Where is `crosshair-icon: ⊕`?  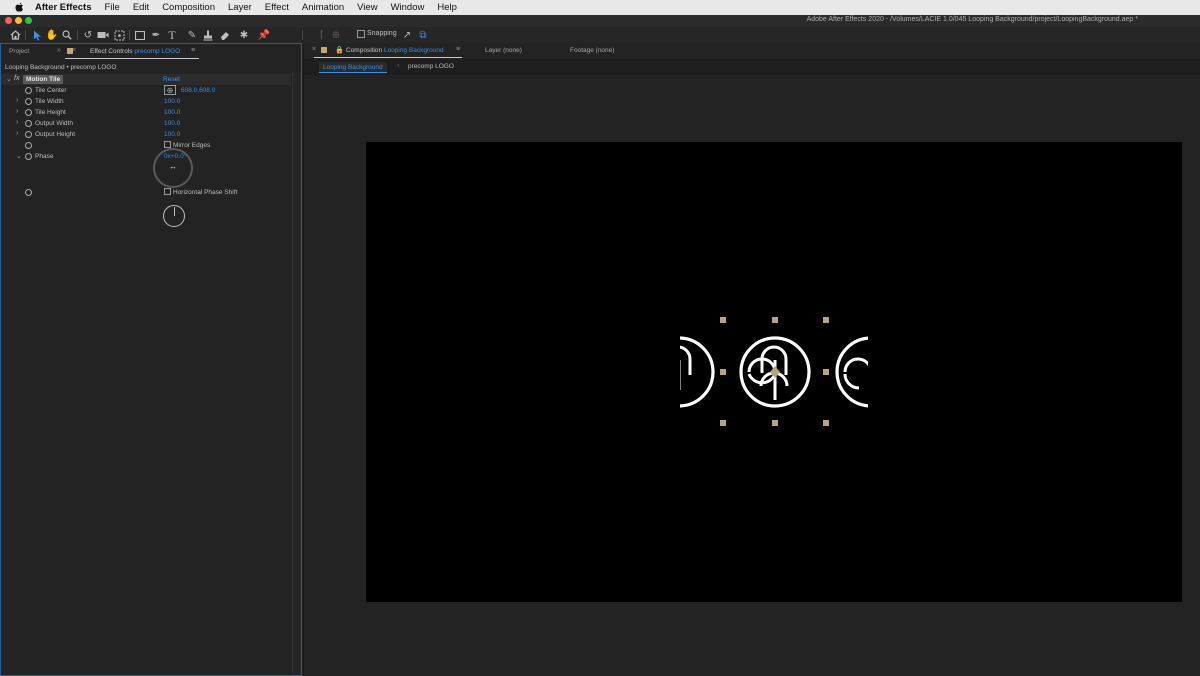
crosshair-icon: ⊕ is located at coordinates (170, 90).